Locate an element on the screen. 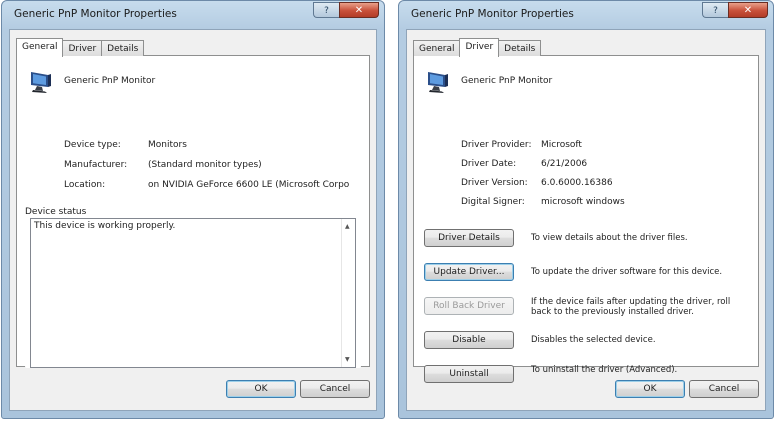  device-status-textbox: This device is working properly. ▲ ▼ is located at coordinates (193, 293).